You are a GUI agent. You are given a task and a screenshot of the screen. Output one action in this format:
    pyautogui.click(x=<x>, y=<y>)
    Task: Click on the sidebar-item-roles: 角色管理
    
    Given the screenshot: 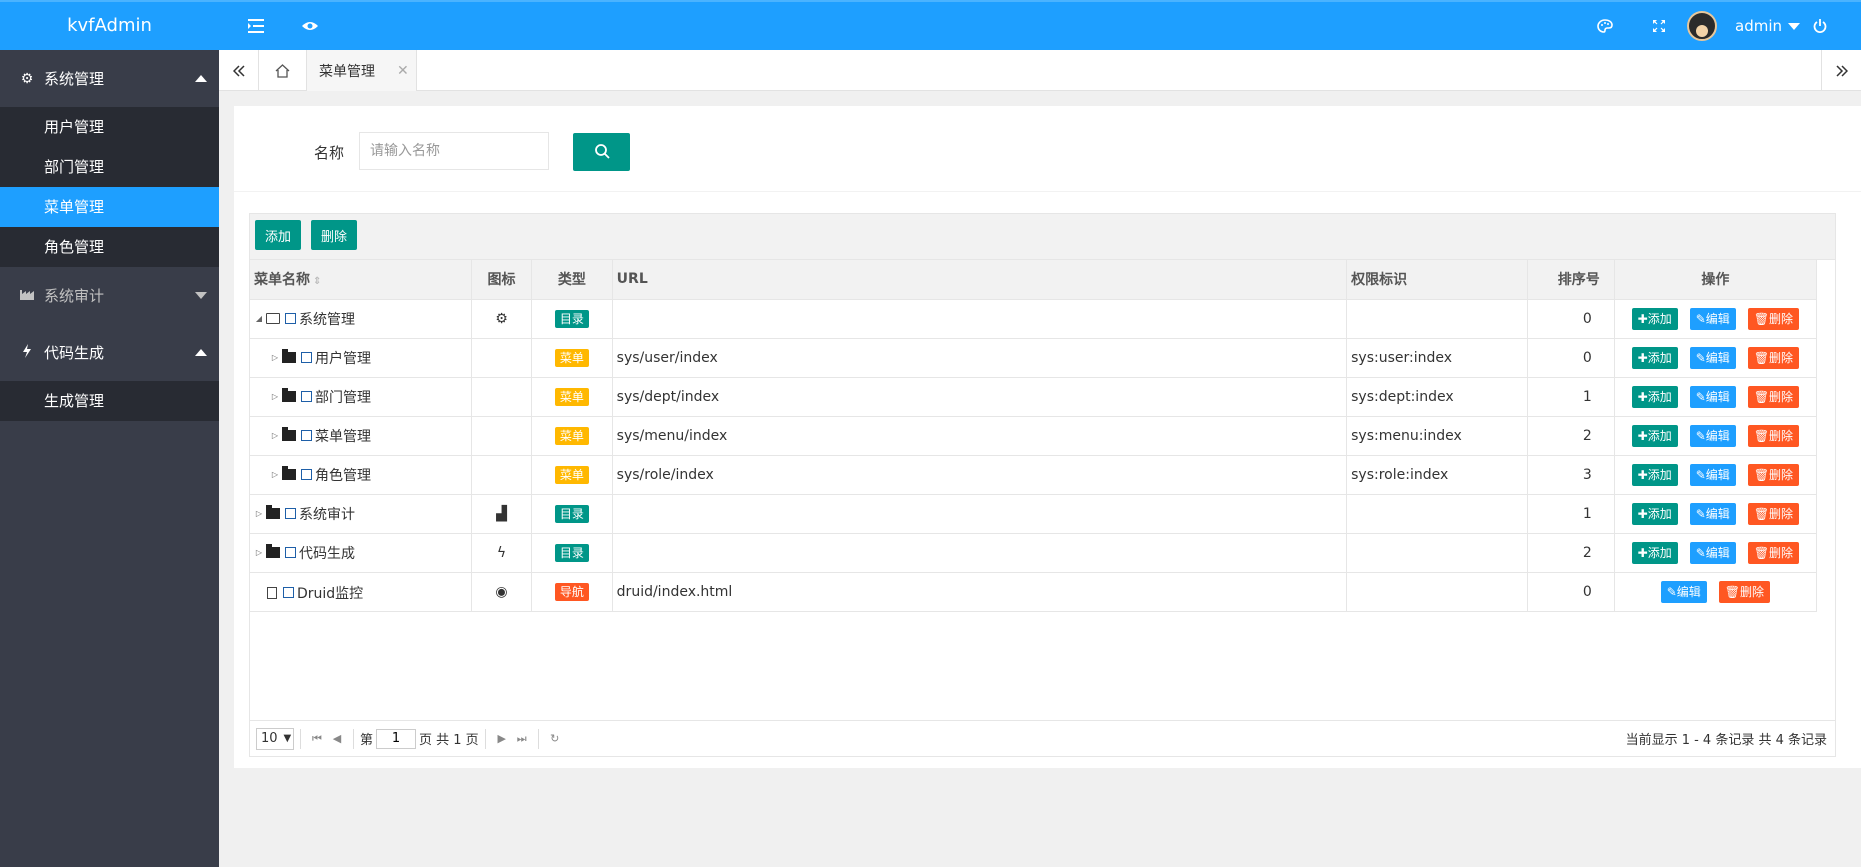 What is the action you would take?
    pyautogui.click(x=109, y=247)
    